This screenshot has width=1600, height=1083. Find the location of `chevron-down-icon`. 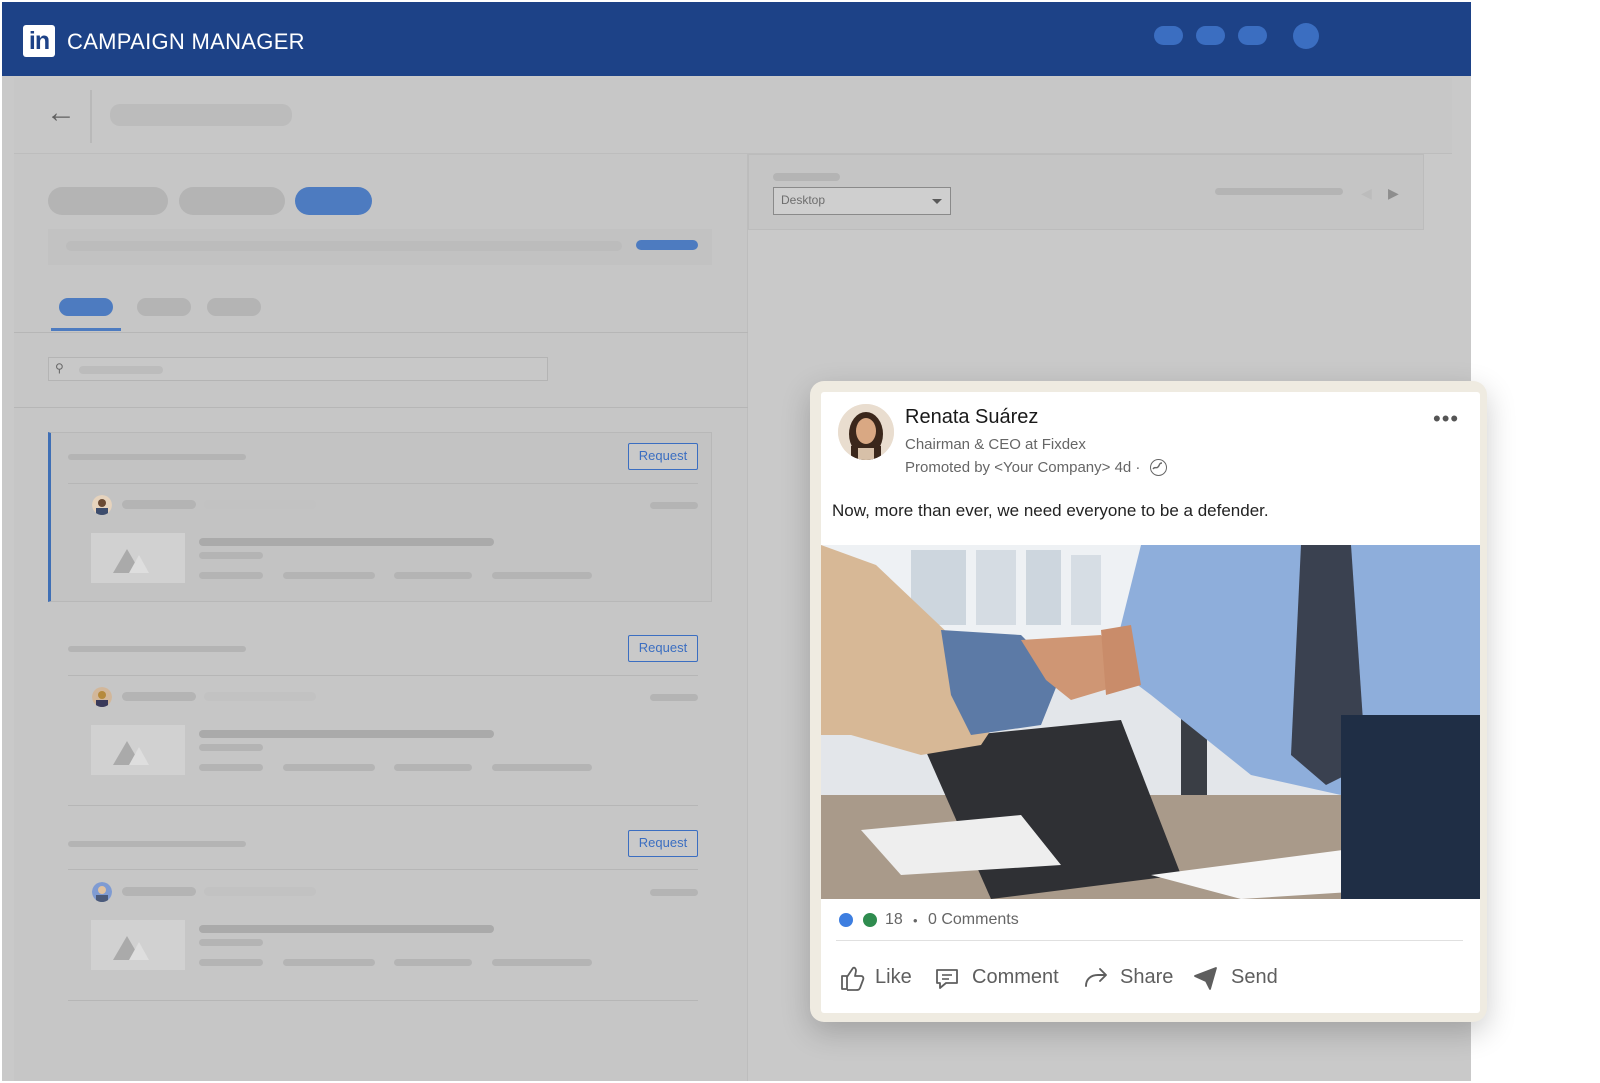

chevron-down-icon is located at coordinates (937, 201).